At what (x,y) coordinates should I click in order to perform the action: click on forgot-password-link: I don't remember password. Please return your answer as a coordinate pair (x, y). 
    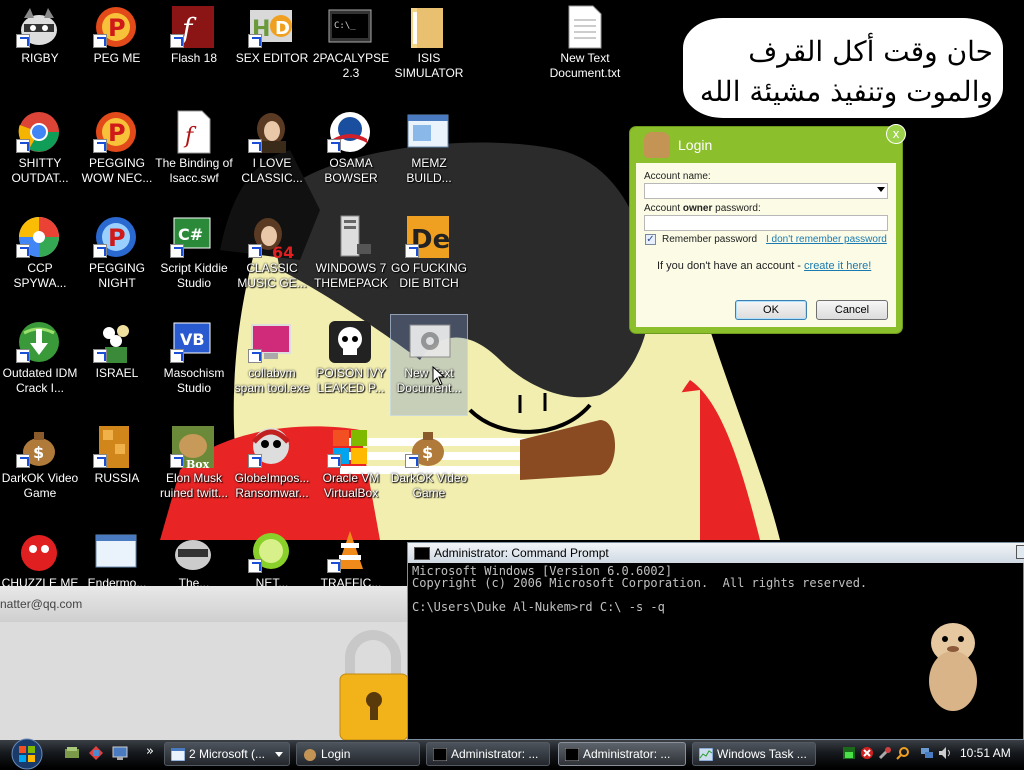
    Looking at the image, I should click on (826, 239).